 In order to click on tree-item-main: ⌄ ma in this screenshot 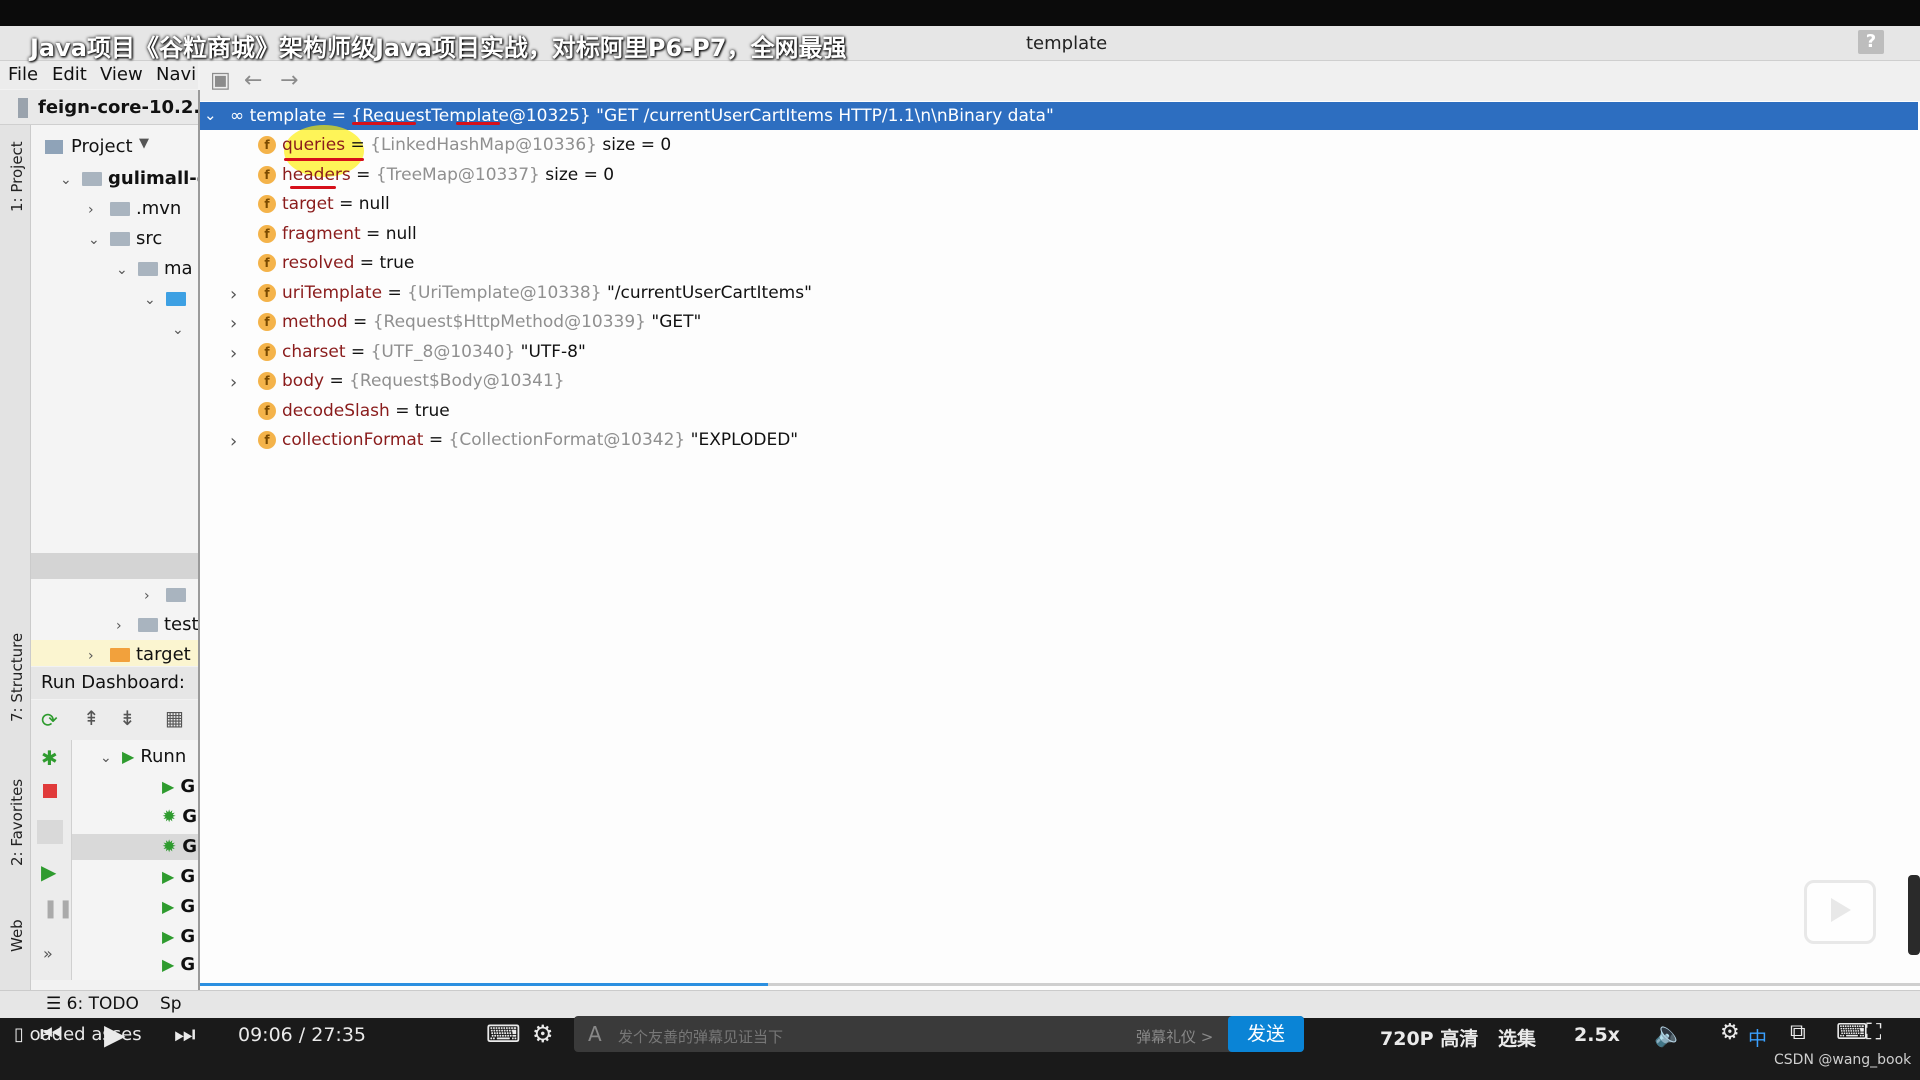, I will do `click(154, 268)`.